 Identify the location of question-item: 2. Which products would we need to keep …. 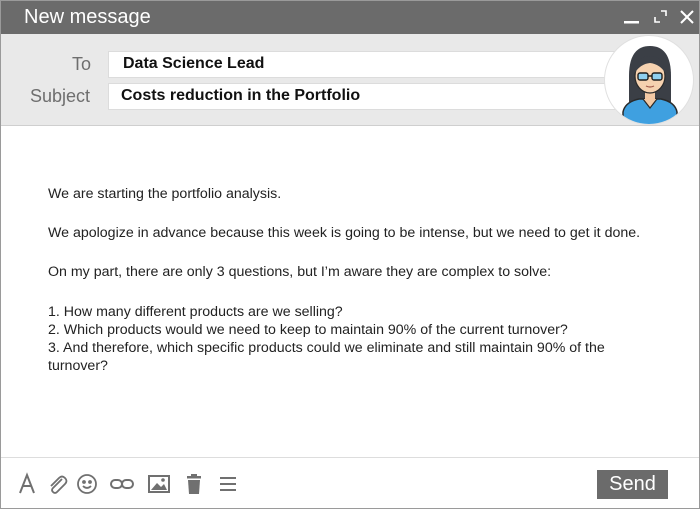
(308, 329).